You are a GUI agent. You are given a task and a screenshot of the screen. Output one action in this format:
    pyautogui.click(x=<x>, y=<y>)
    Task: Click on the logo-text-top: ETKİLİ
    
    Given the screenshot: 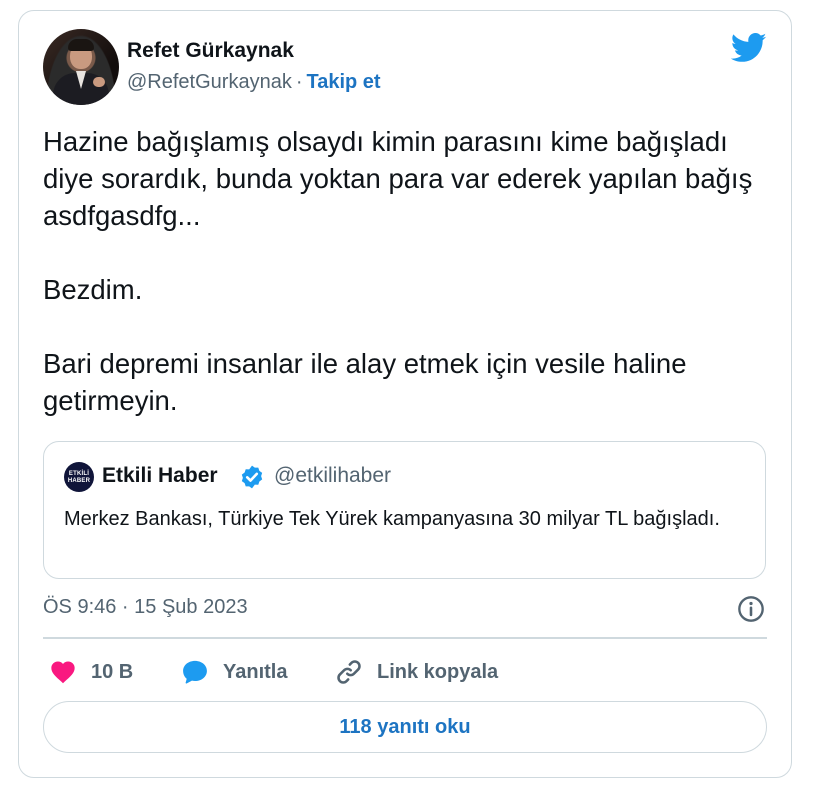 What is the action you would take?
    pyautogui.click(x=79, y=474)
    